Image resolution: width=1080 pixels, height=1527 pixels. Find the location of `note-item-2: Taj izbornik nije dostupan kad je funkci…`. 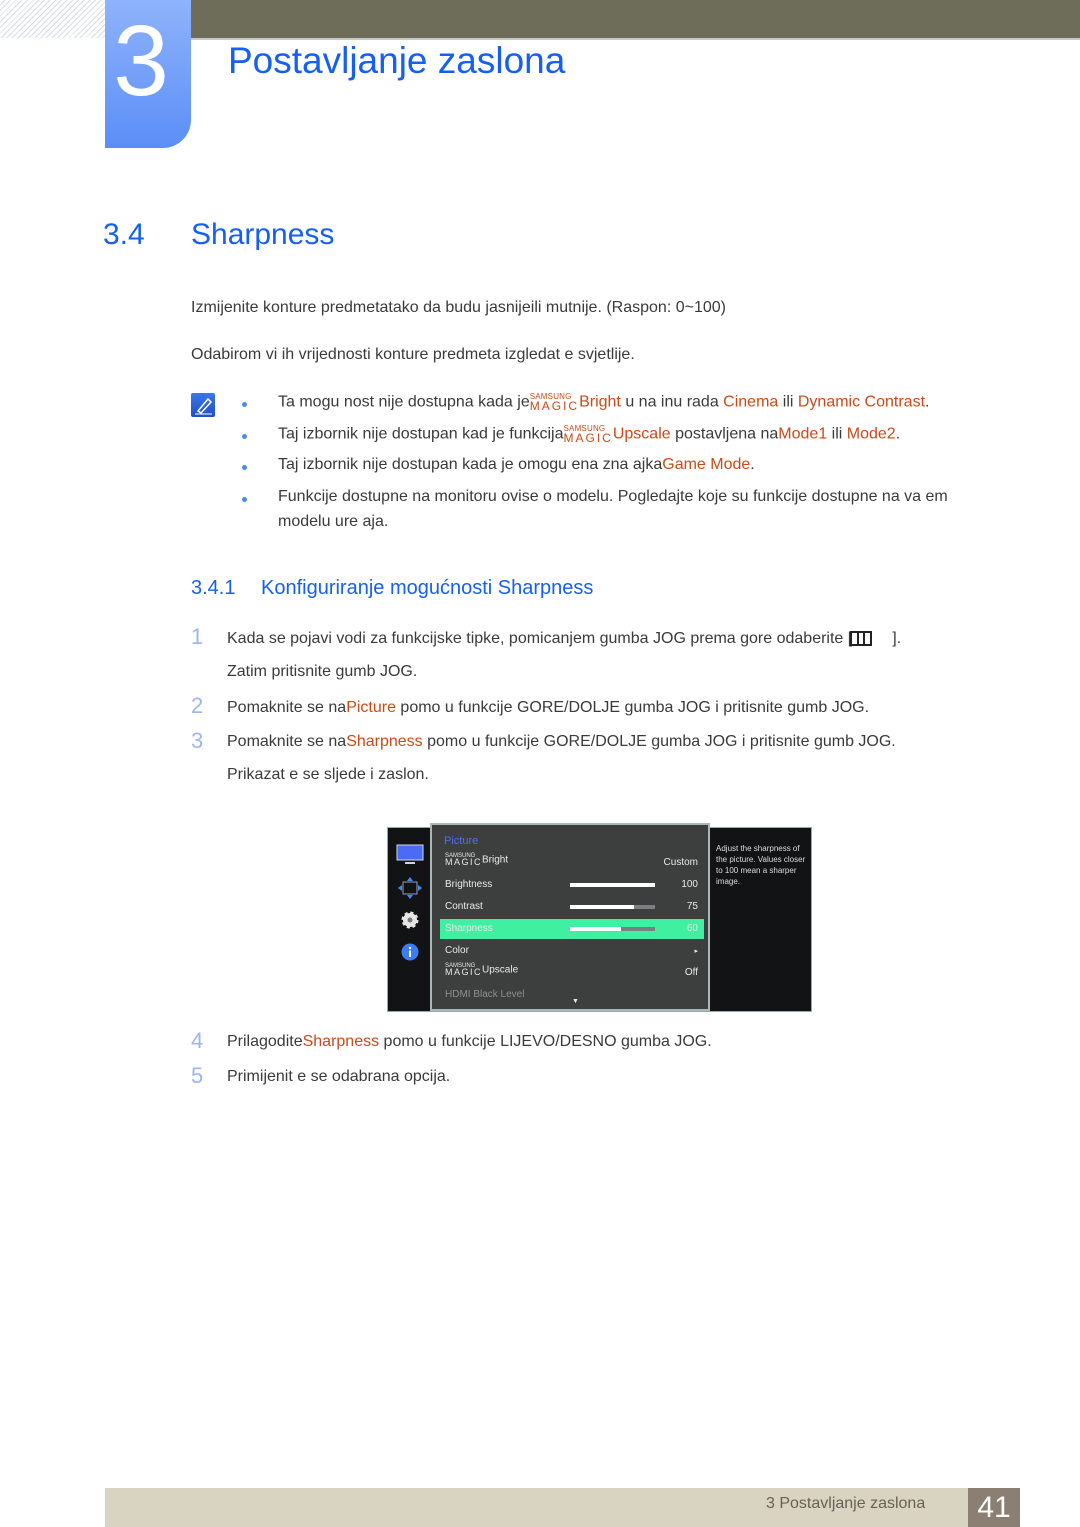

note-item-2: Taj izbornik nije dostupan kad je funkci… is located at coordinates (589, 434).